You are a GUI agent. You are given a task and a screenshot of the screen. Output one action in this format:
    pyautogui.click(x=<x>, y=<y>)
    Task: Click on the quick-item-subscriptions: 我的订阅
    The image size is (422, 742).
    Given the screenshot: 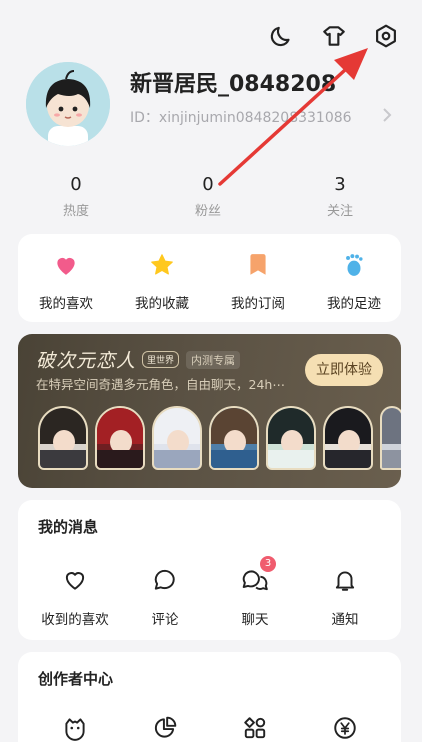 What is the action you would take?
    pyautogui.click(x=258, y=281)
    